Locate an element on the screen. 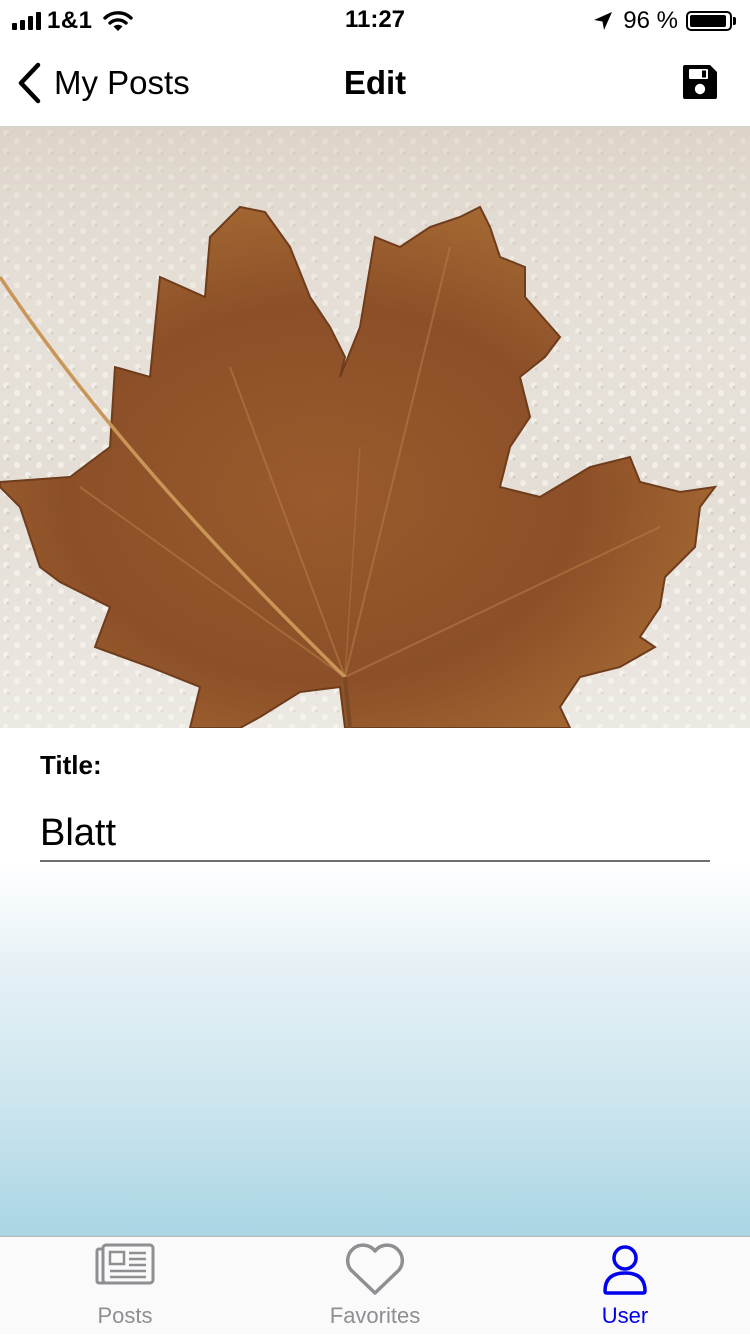 Image resolution: width=750 pixels, height=1335 pixels. status-bar: 1&1 11:27 96 % is located at coordinates (375, 20).